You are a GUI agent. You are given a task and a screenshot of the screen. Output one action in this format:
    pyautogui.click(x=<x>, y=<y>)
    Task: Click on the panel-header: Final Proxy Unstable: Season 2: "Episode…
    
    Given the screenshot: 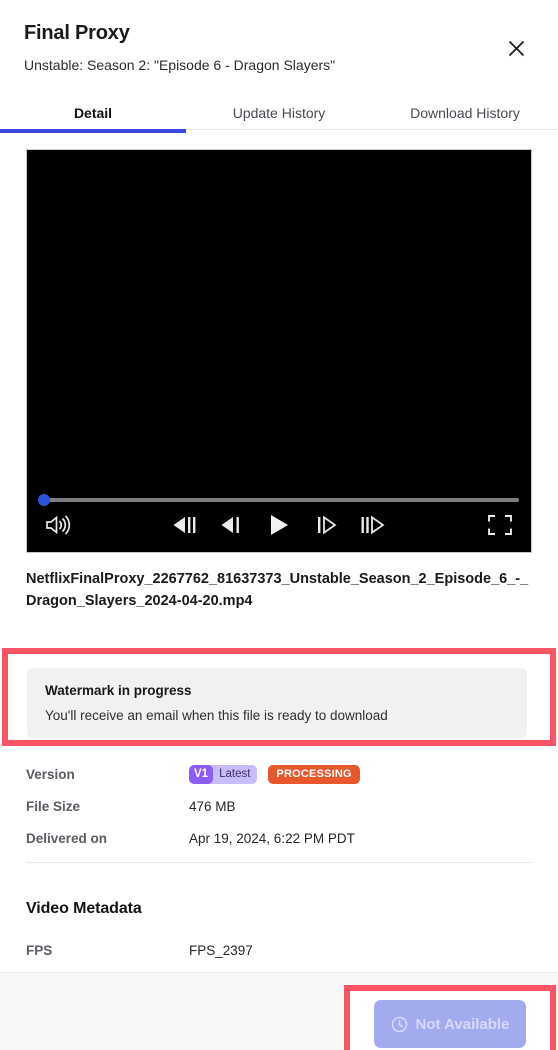 What is the action you would take?
    pyautogui.click(x=279, y=37)
    